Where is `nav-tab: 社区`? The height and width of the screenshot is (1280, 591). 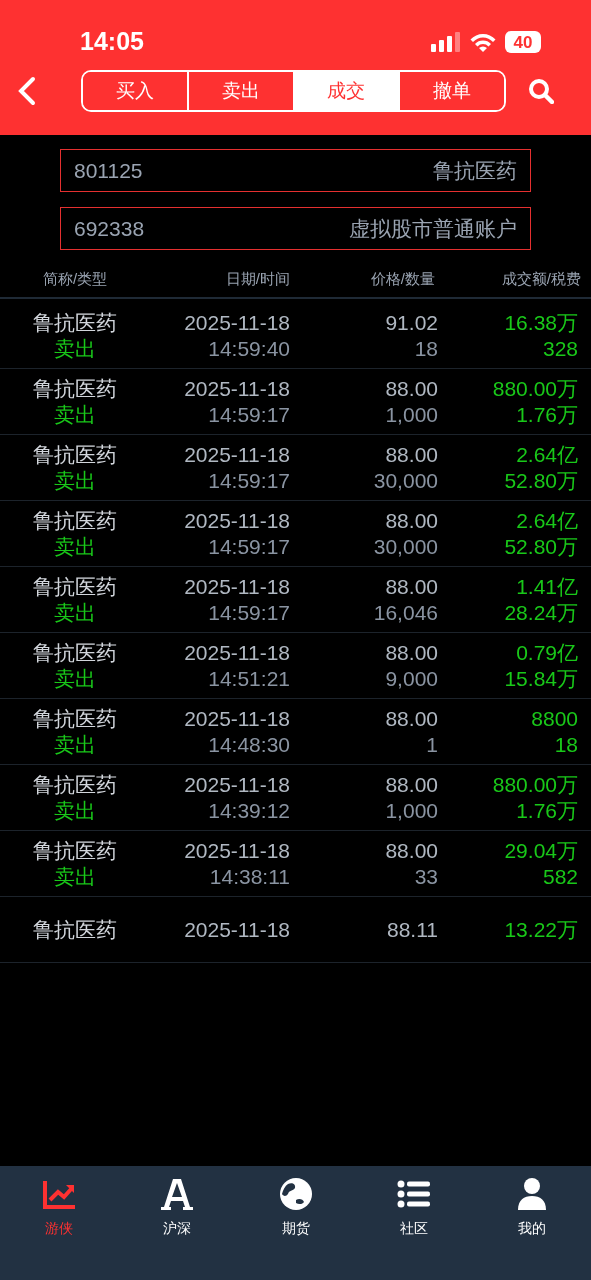
nav-tab: 社区 is located at coordinates (413, 1207).